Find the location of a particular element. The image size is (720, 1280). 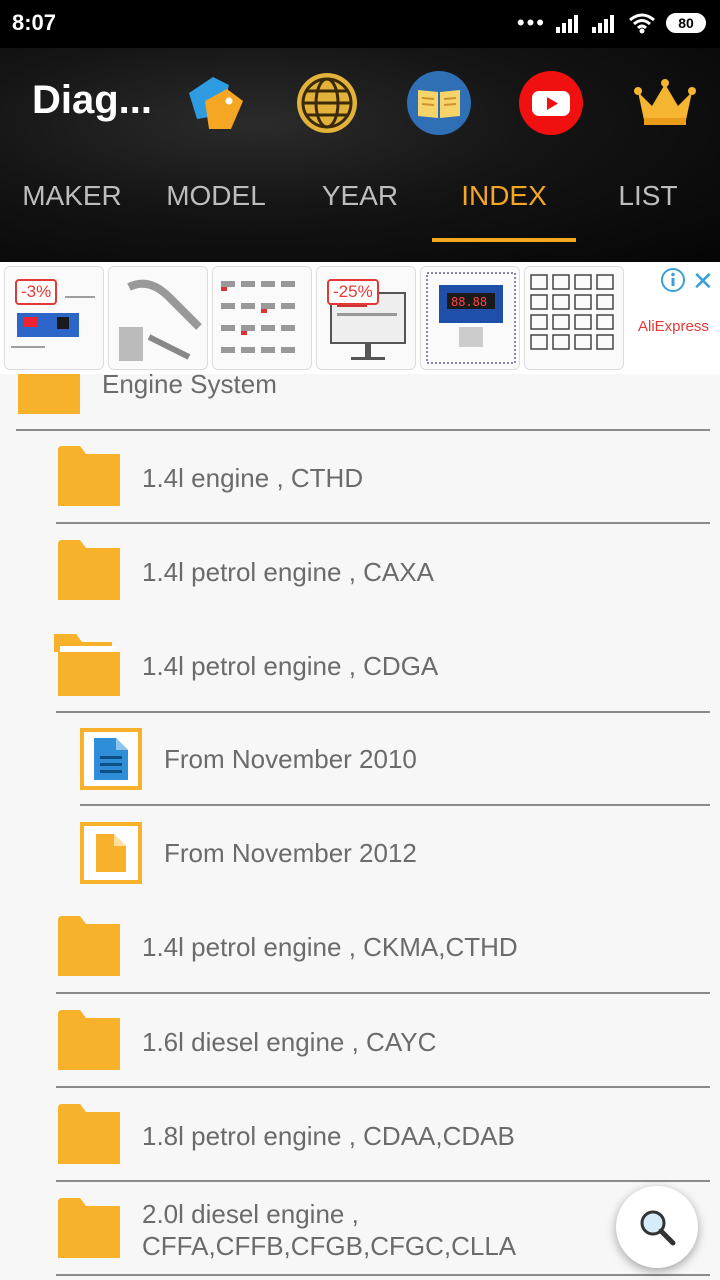

status-bar: 8:07 ••• 80 is located at coordinates (360, 24).